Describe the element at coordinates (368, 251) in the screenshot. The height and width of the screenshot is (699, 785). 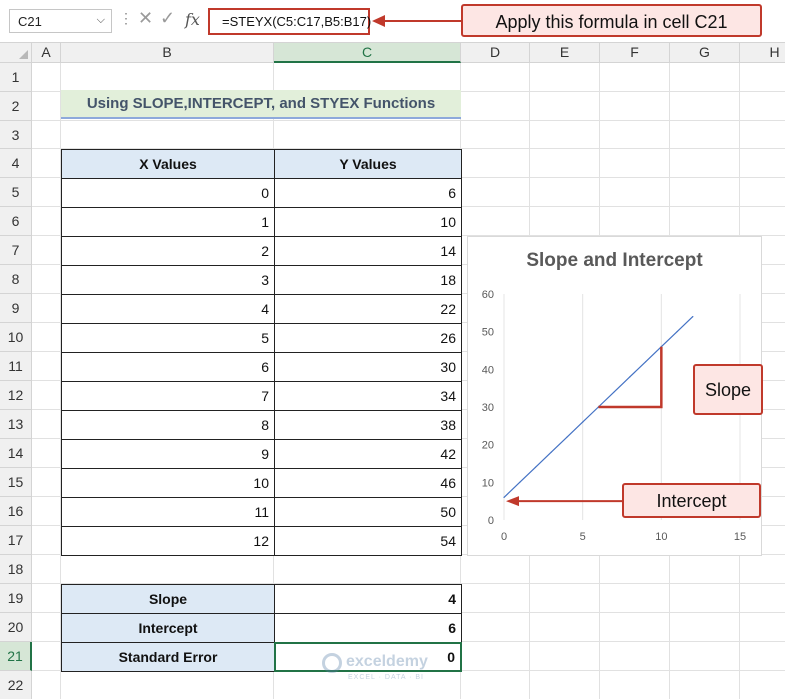
I see `y-value-cell: 14` at that location.